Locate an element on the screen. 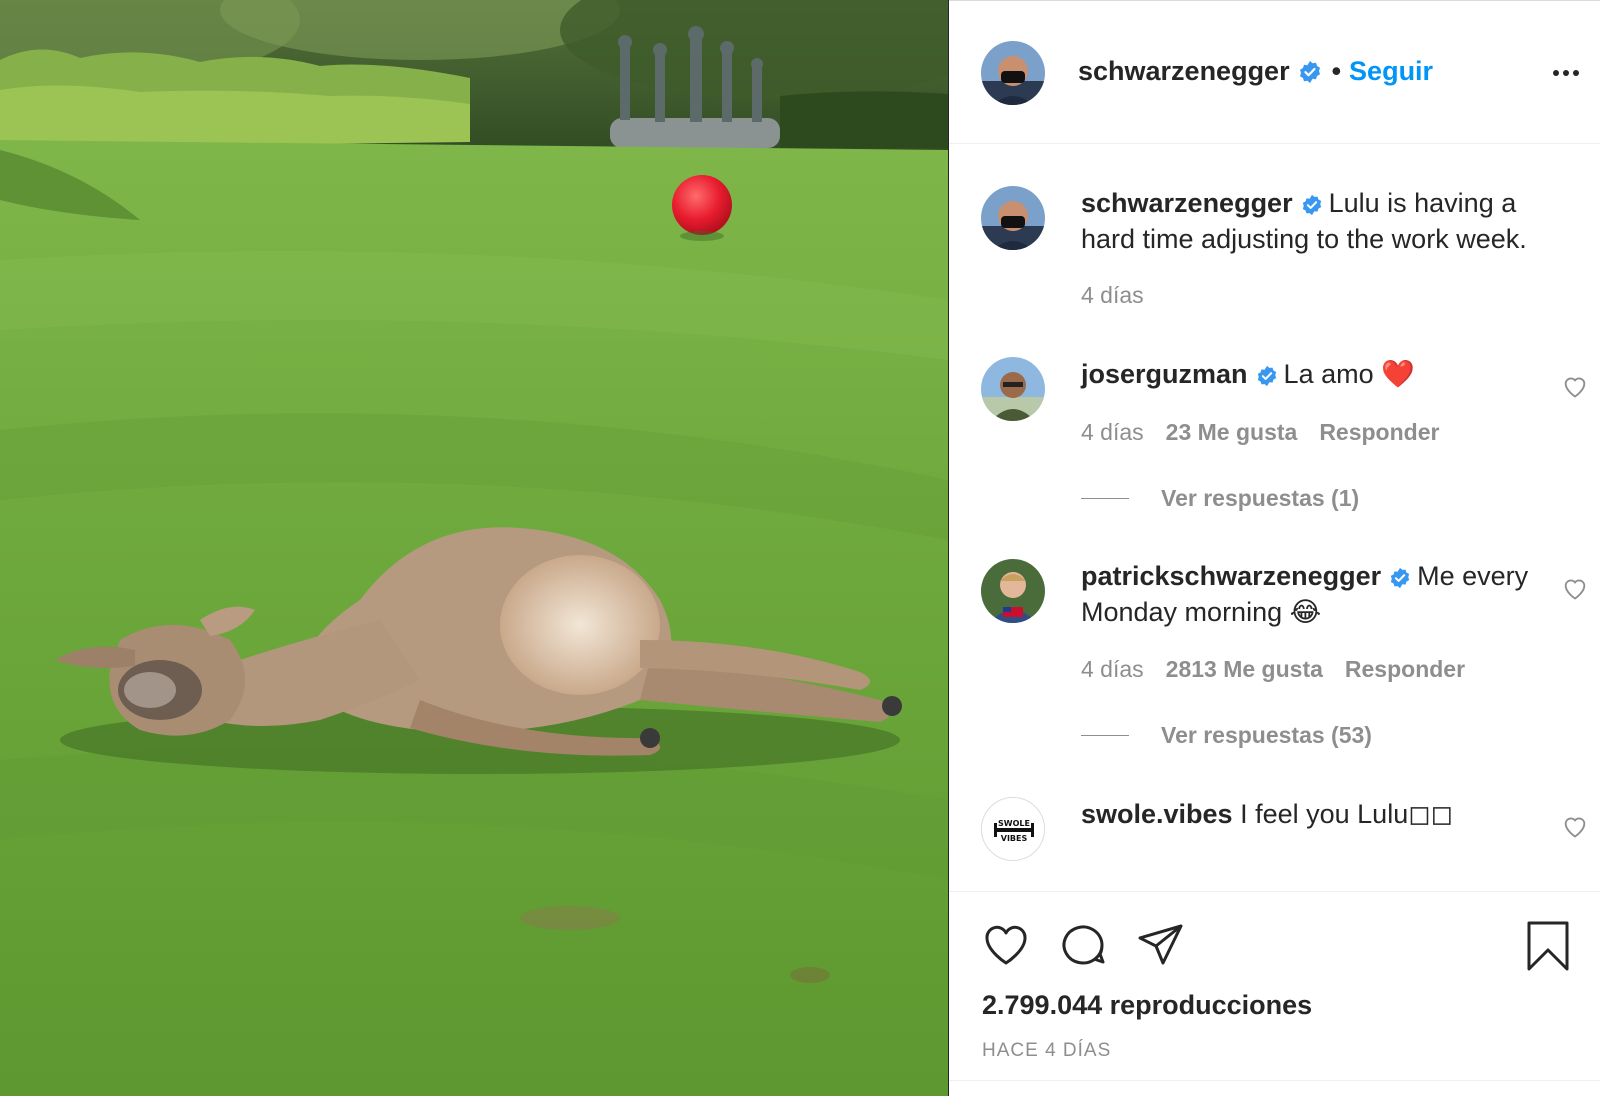 The width and height of the screenshot is (1600, 1096). view-replies-button: Ver respuestas (53) is located at coordinates (1226, 735).